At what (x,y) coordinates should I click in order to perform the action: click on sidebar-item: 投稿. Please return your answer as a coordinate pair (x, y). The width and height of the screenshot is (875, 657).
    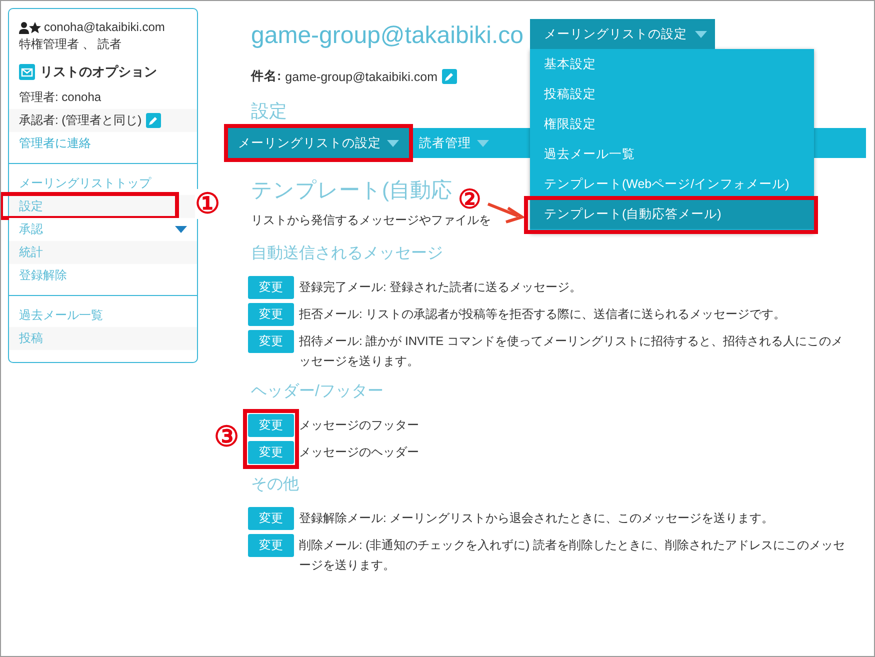
    Looking at the image, I should click on (103, 338).